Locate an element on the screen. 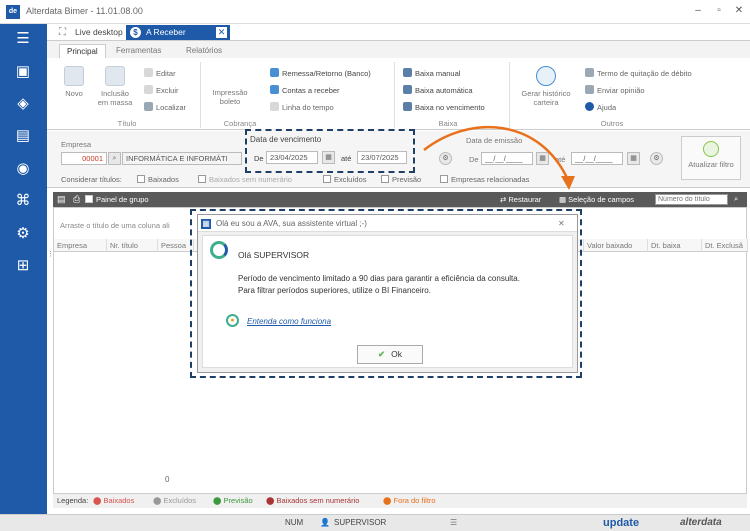 This screenshot has height=531, width=750. current-user: SUPERVISOR is located at coordinates (360, 522).